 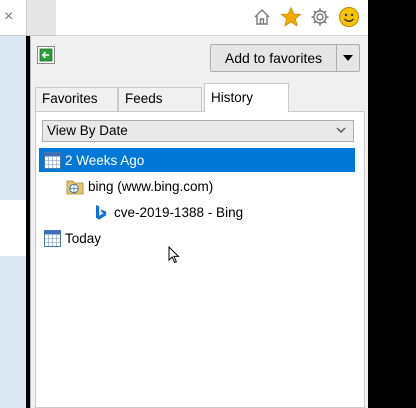 What do you see at coordinates (246, 97) in the screenshot?
I see `tab-history: History` at bounding box center [246, 97].